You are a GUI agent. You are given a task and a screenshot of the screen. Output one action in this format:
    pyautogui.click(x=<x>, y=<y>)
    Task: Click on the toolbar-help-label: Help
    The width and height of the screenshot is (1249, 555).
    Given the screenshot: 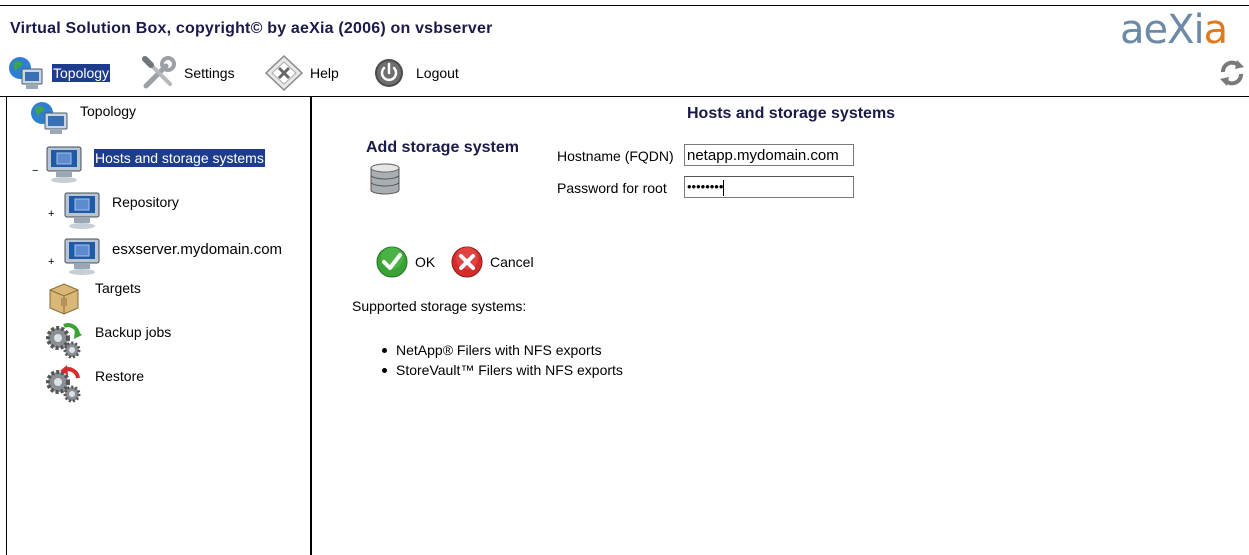 What is the action you would take?
    pyautogui.click(x=324, y=73)
    